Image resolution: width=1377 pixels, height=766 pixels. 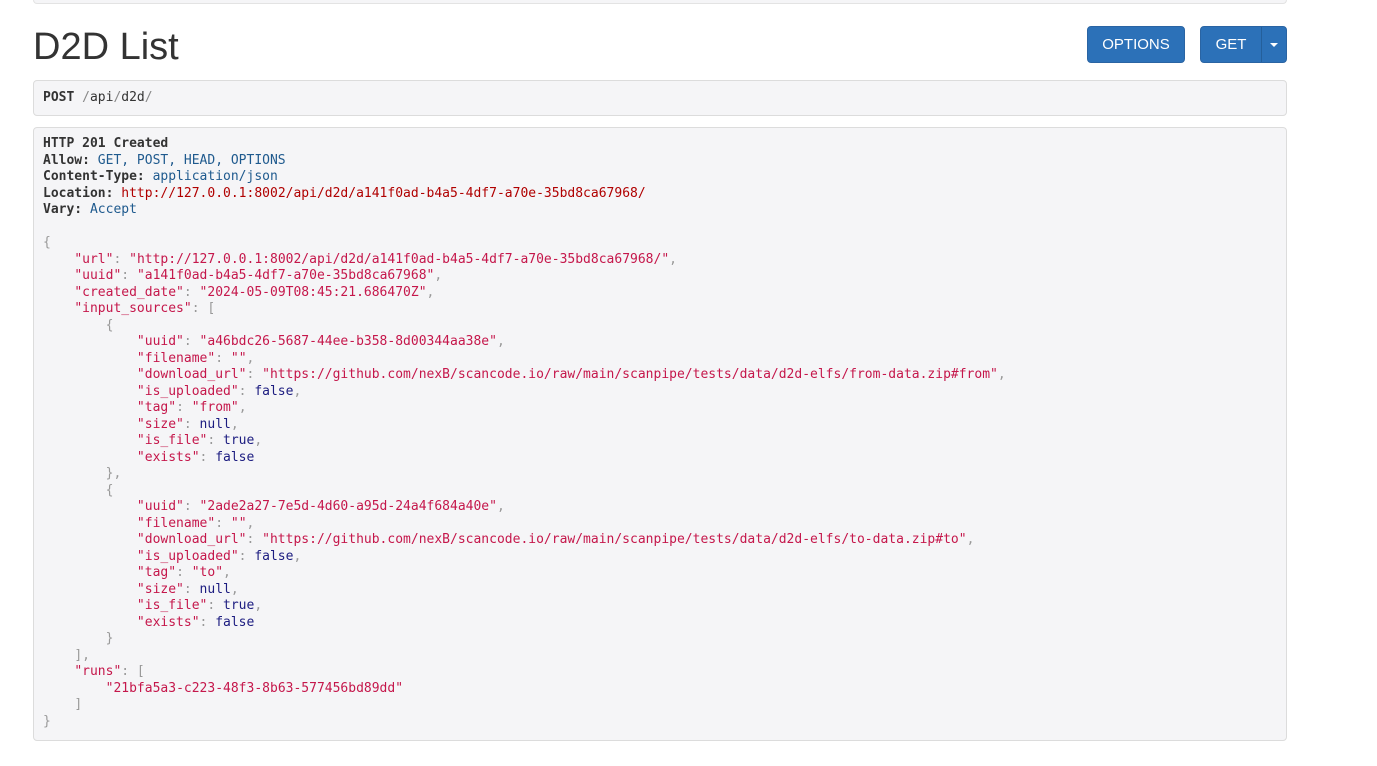 I want to click on json-value: 21bfa5a3-c223-48f3-8b63-577456bd89dd, so click(x=254, y=688).